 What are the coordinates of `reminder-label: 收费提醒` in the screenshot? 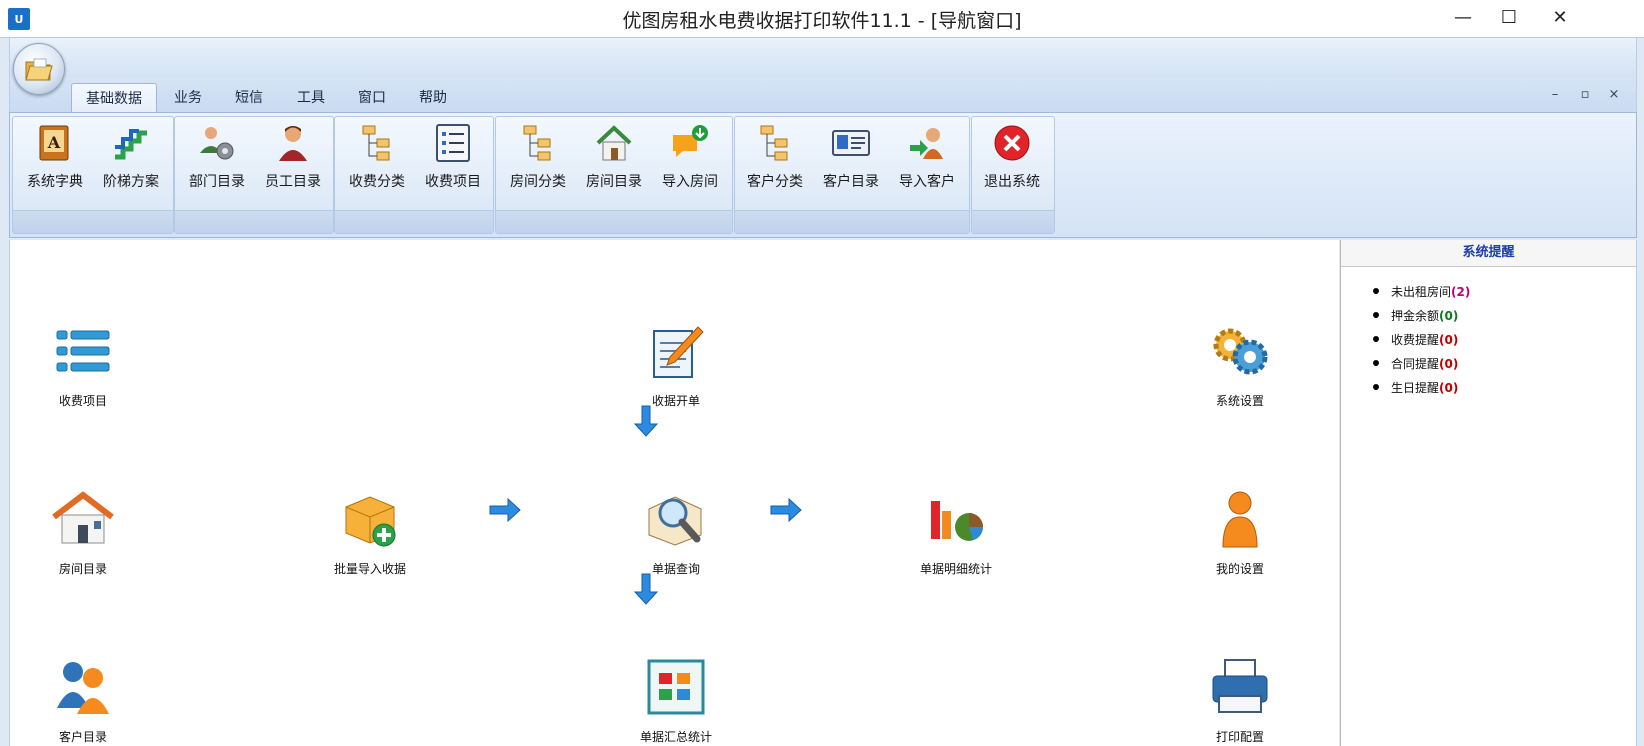 It's located at (1415, 340).